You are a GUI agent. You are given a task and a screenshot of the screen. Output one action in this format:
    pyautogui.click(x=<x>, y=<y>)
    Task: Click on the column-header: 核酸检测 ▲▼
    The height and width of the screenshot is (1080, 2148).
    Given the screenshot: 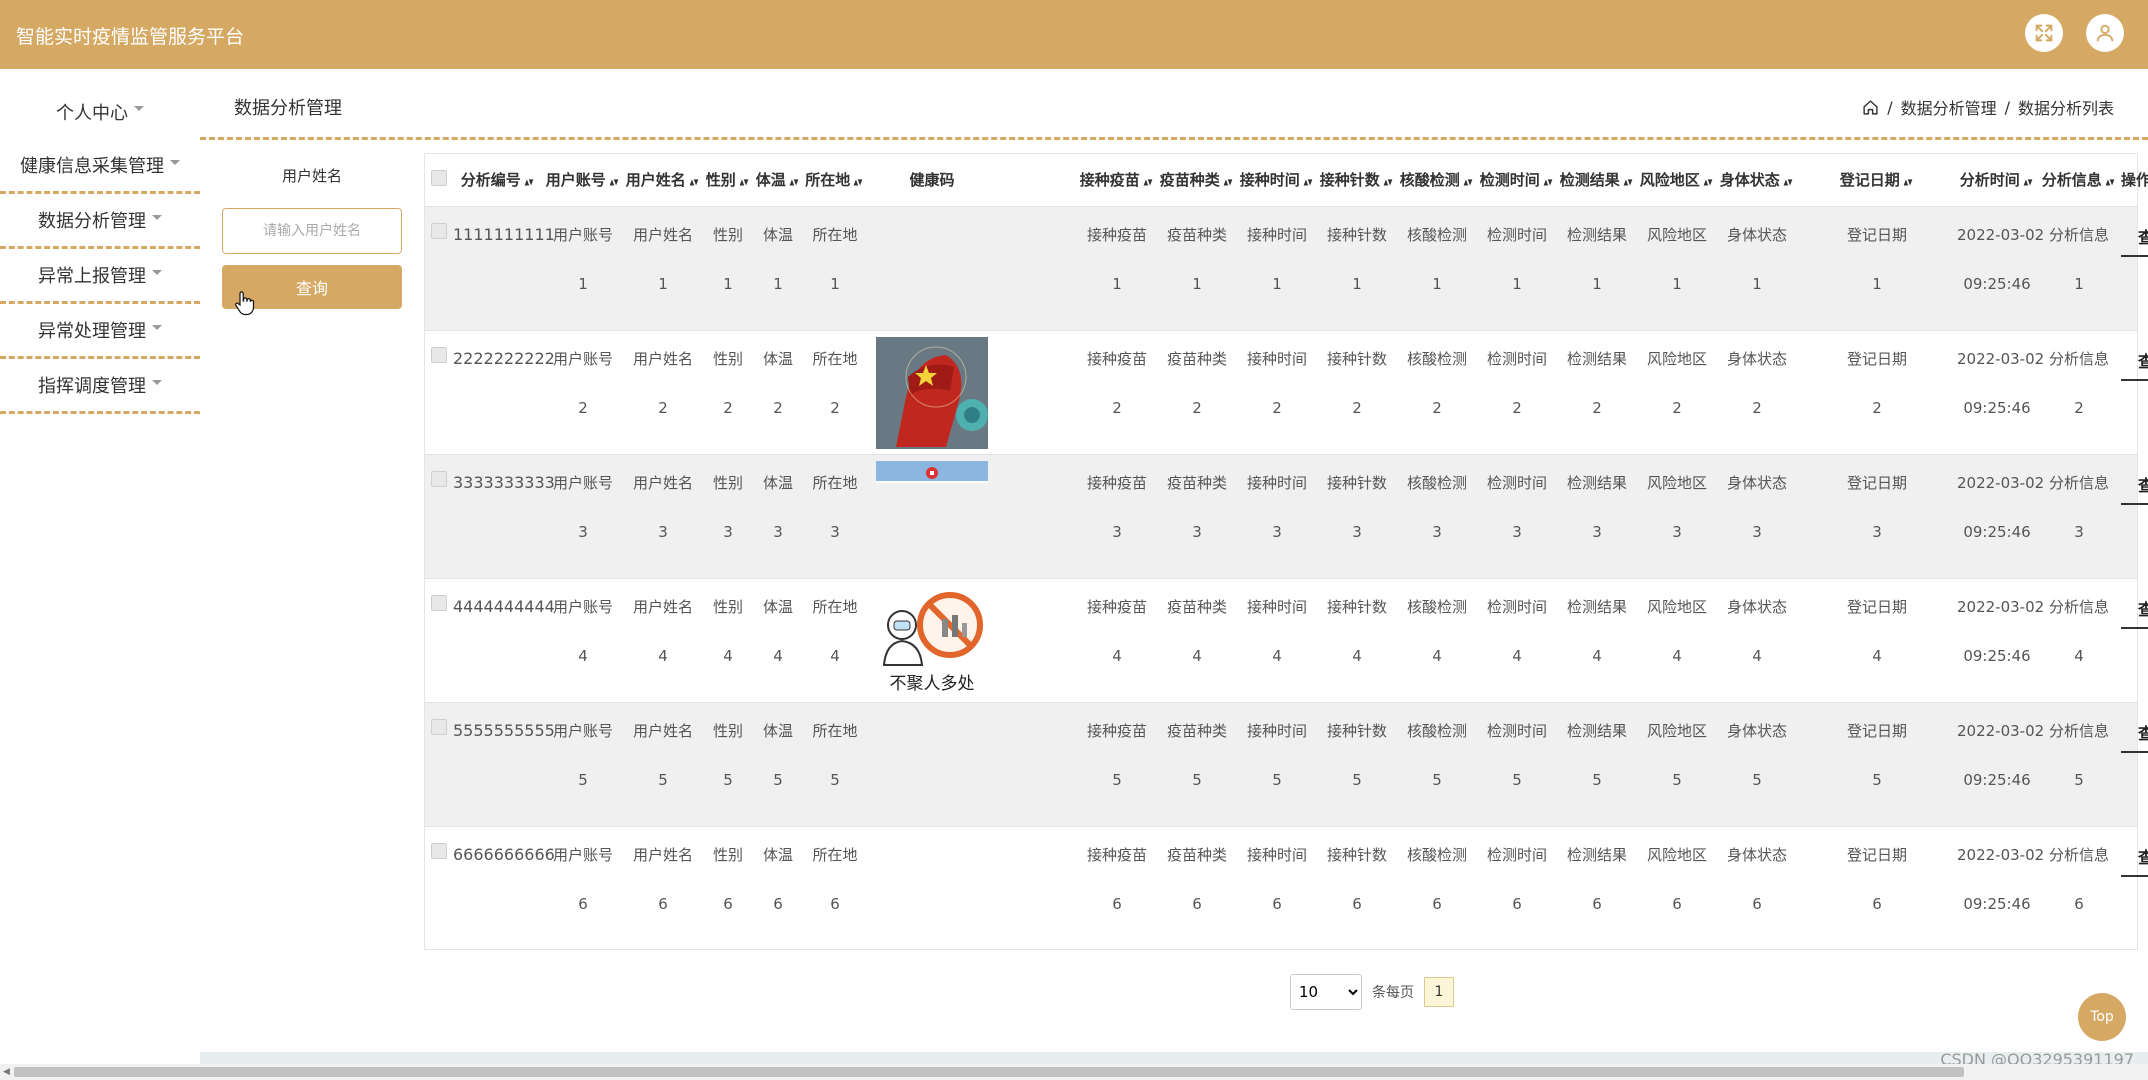 What is the action you would take?
    pyautogui.click(x=1437, y=180)
    